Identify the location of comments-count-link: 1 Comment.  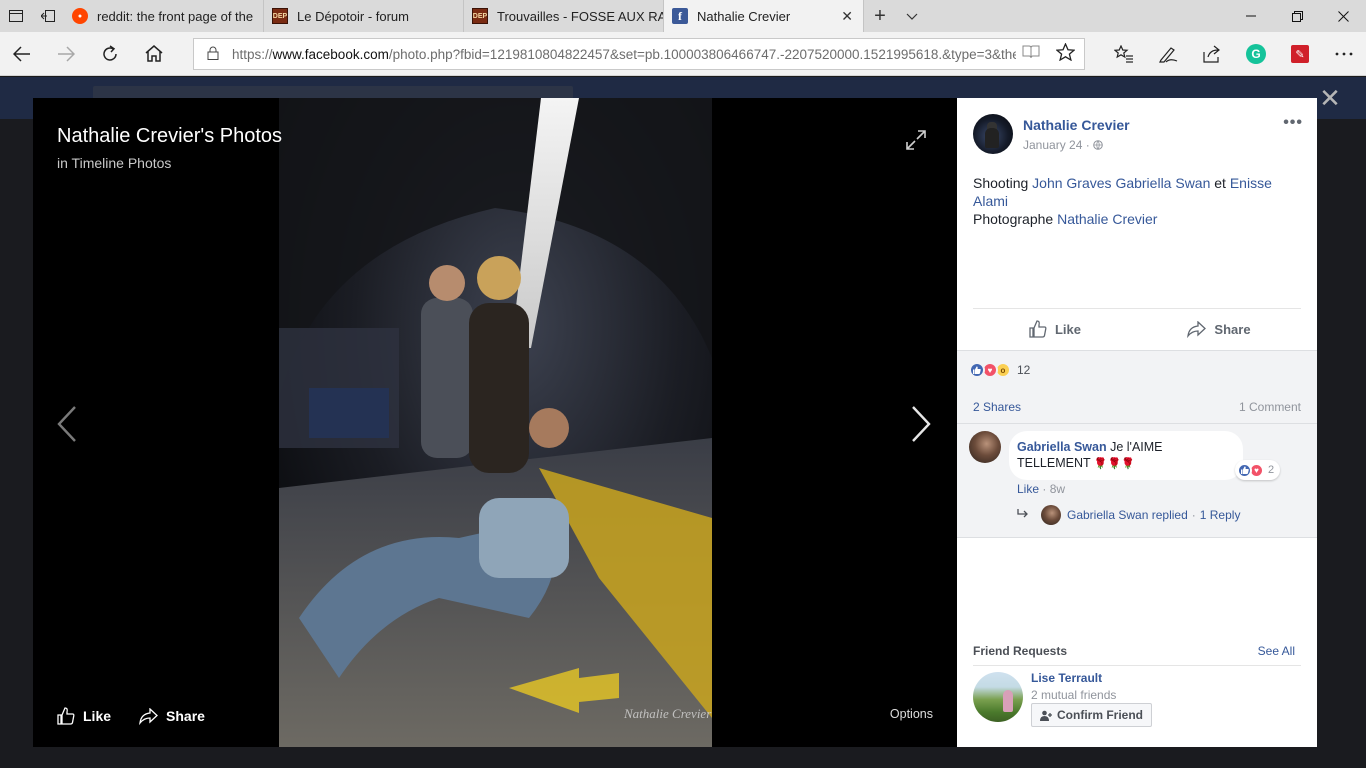
(1270, 407).